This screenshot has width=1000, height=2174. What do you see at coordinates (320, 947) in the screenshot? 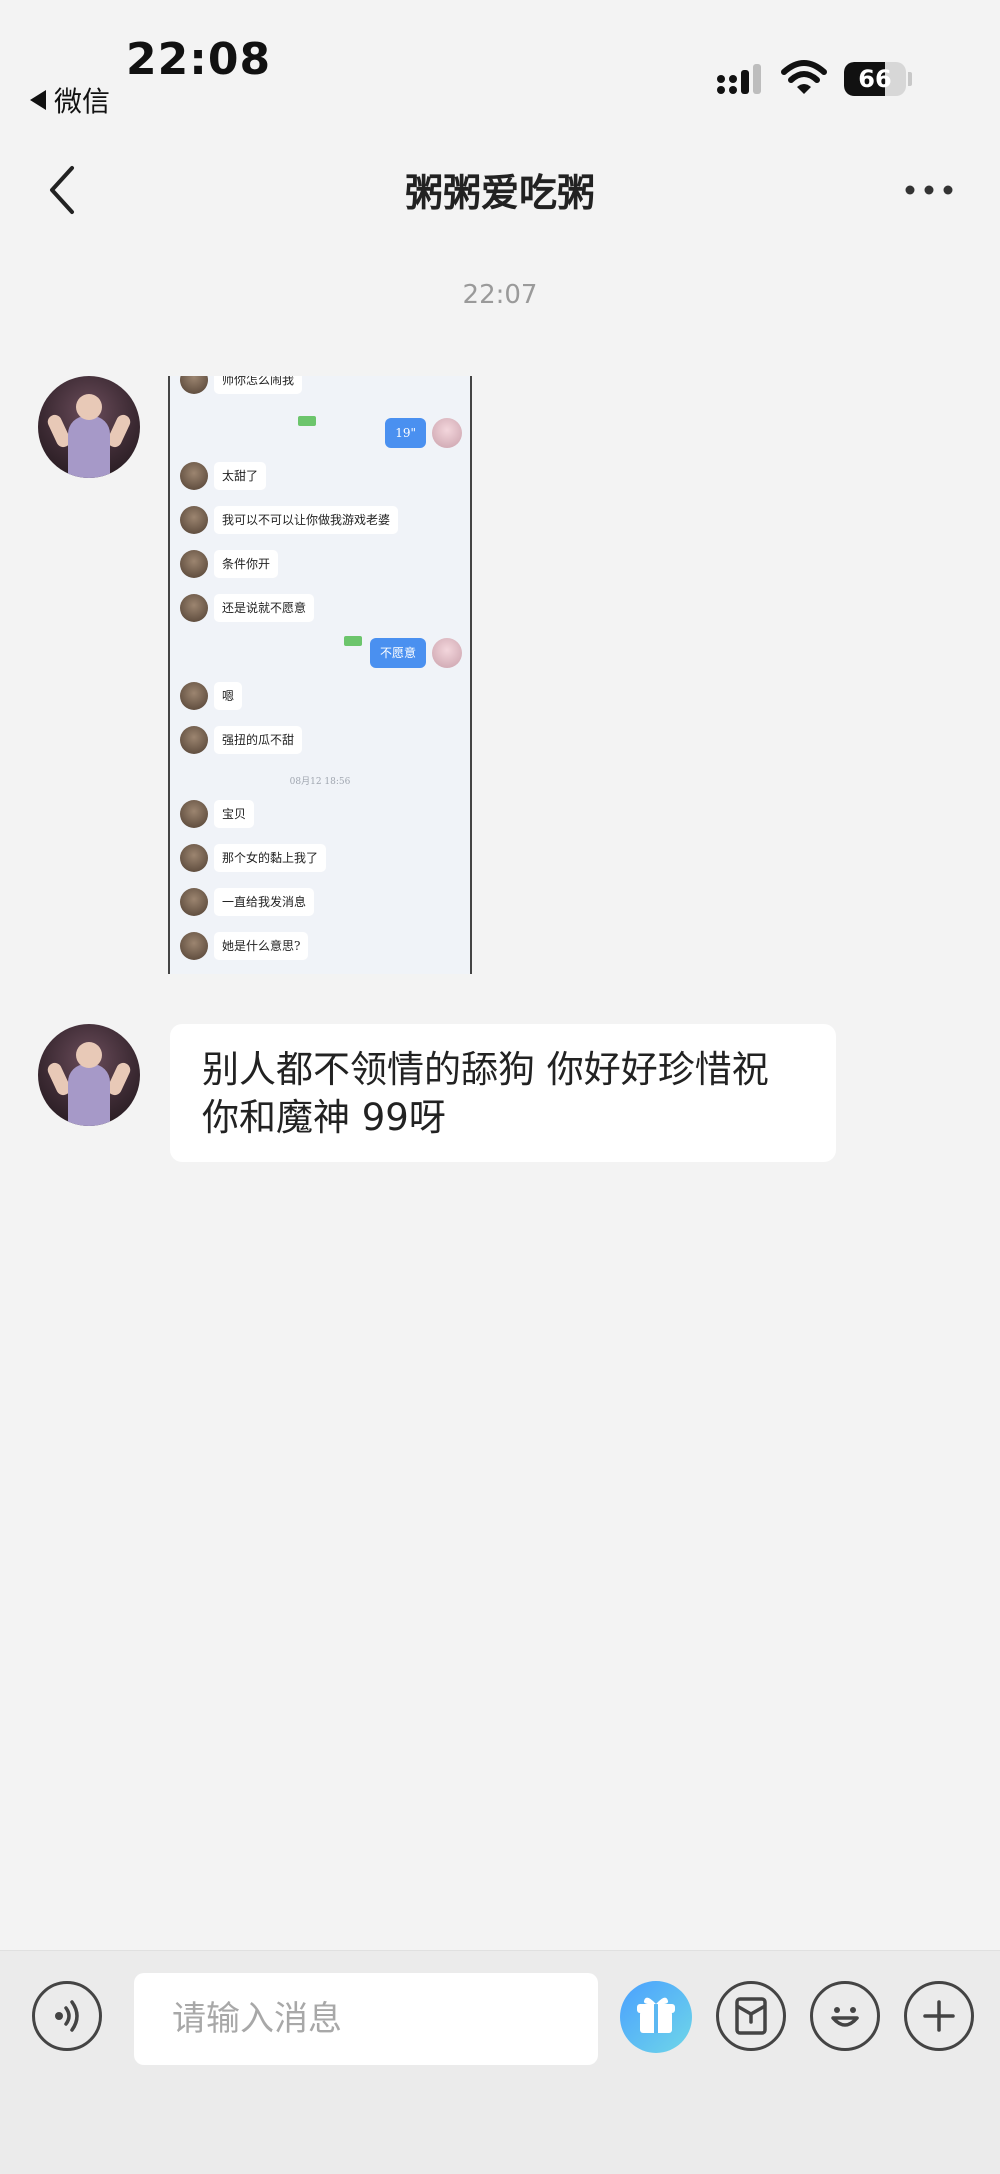
I see `screenshot-row: 她是什么意思?` at bounding box center [320, 947].